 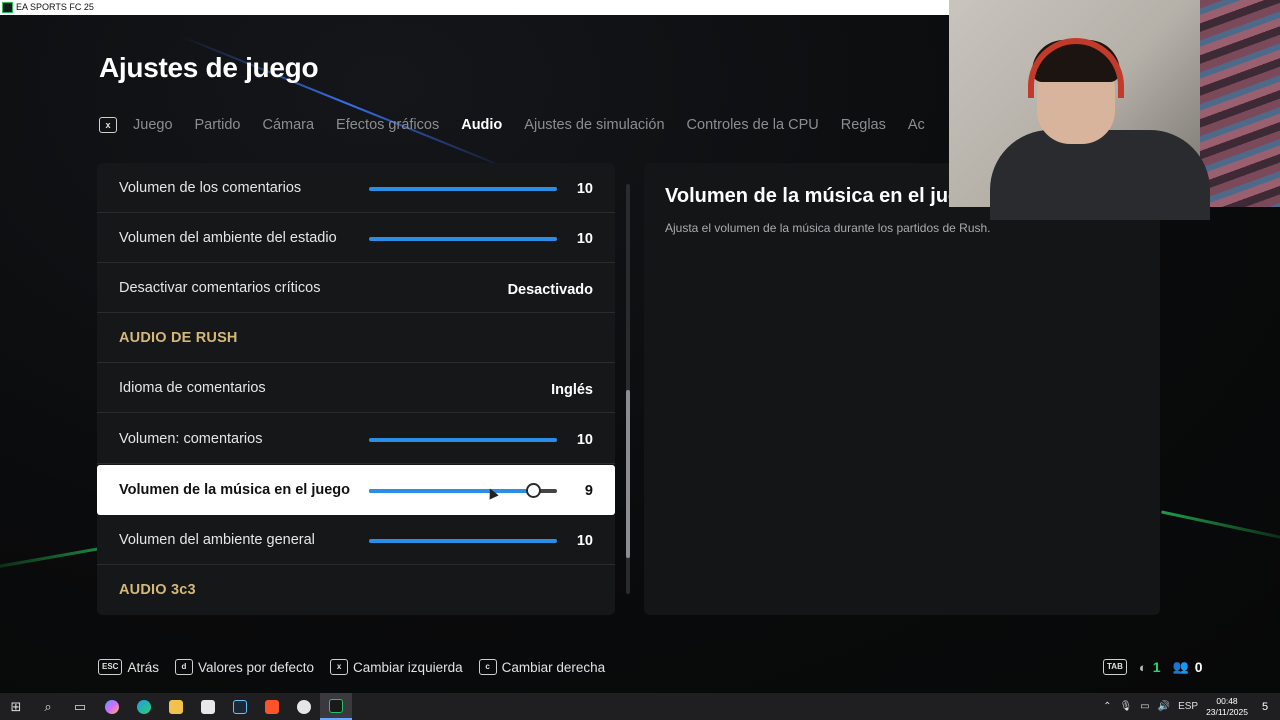 I want to click on windows-taskbar: ⊞ ⌕ ▭ ⌃ 🎙 ▭ 🔊 ESP 00:48 23/11/2025 5, so click(x=640, y=706).